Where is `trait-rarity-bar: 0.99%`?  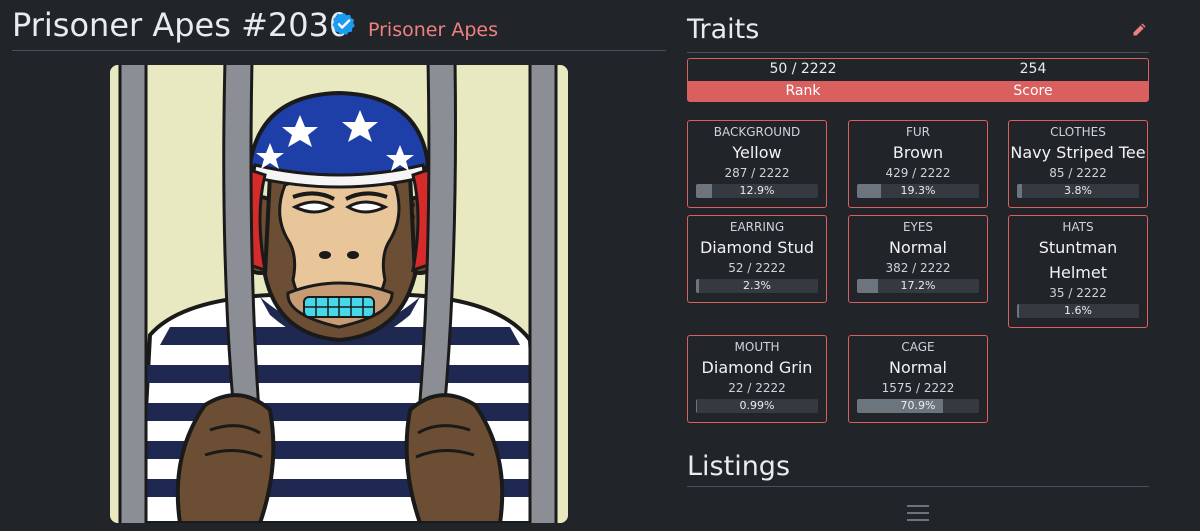 trait-rarity-bar: 0.99% is located at coordinates (757, 406).